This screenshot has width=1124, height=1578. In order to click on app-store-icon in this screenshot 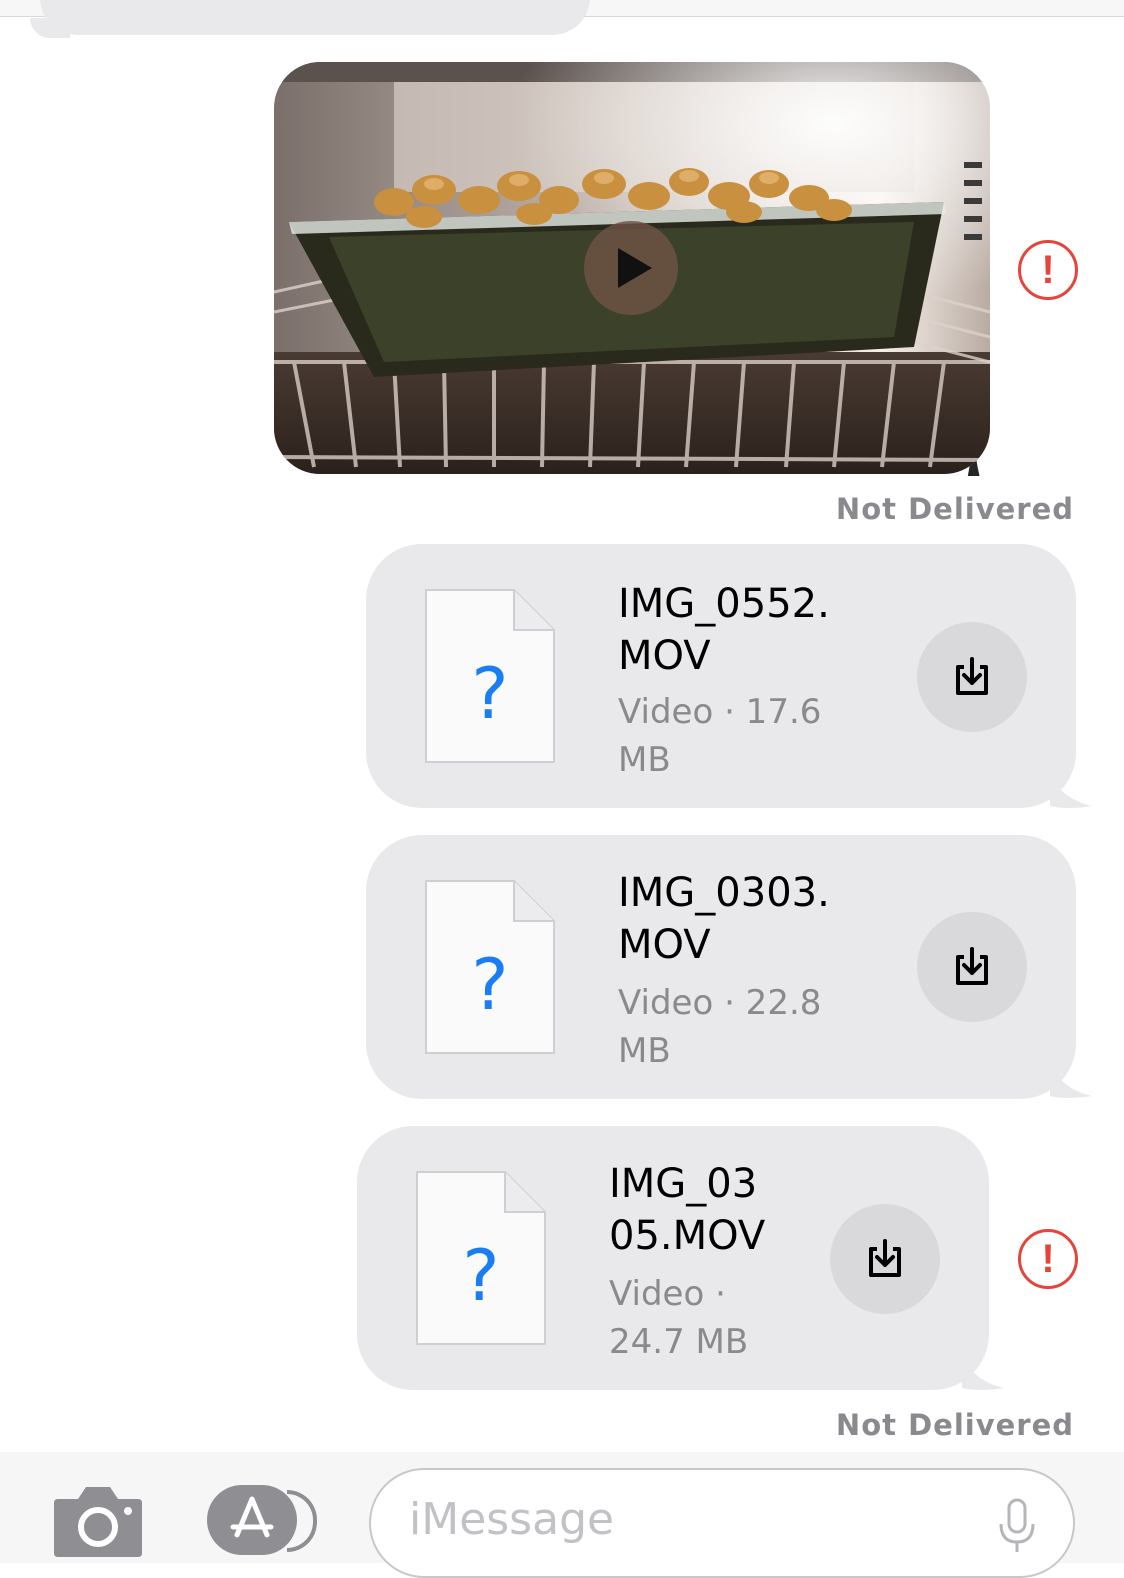, I will do `click(252, 1517)`.